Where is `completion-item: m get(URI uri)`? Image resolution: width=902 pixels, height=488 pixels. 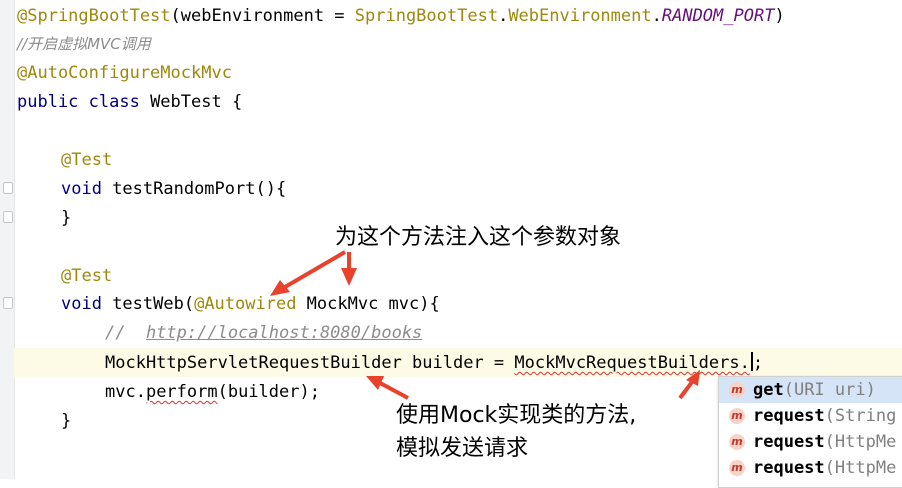 completion-item: m get(URI uri) is located at coordinates (810, 390).